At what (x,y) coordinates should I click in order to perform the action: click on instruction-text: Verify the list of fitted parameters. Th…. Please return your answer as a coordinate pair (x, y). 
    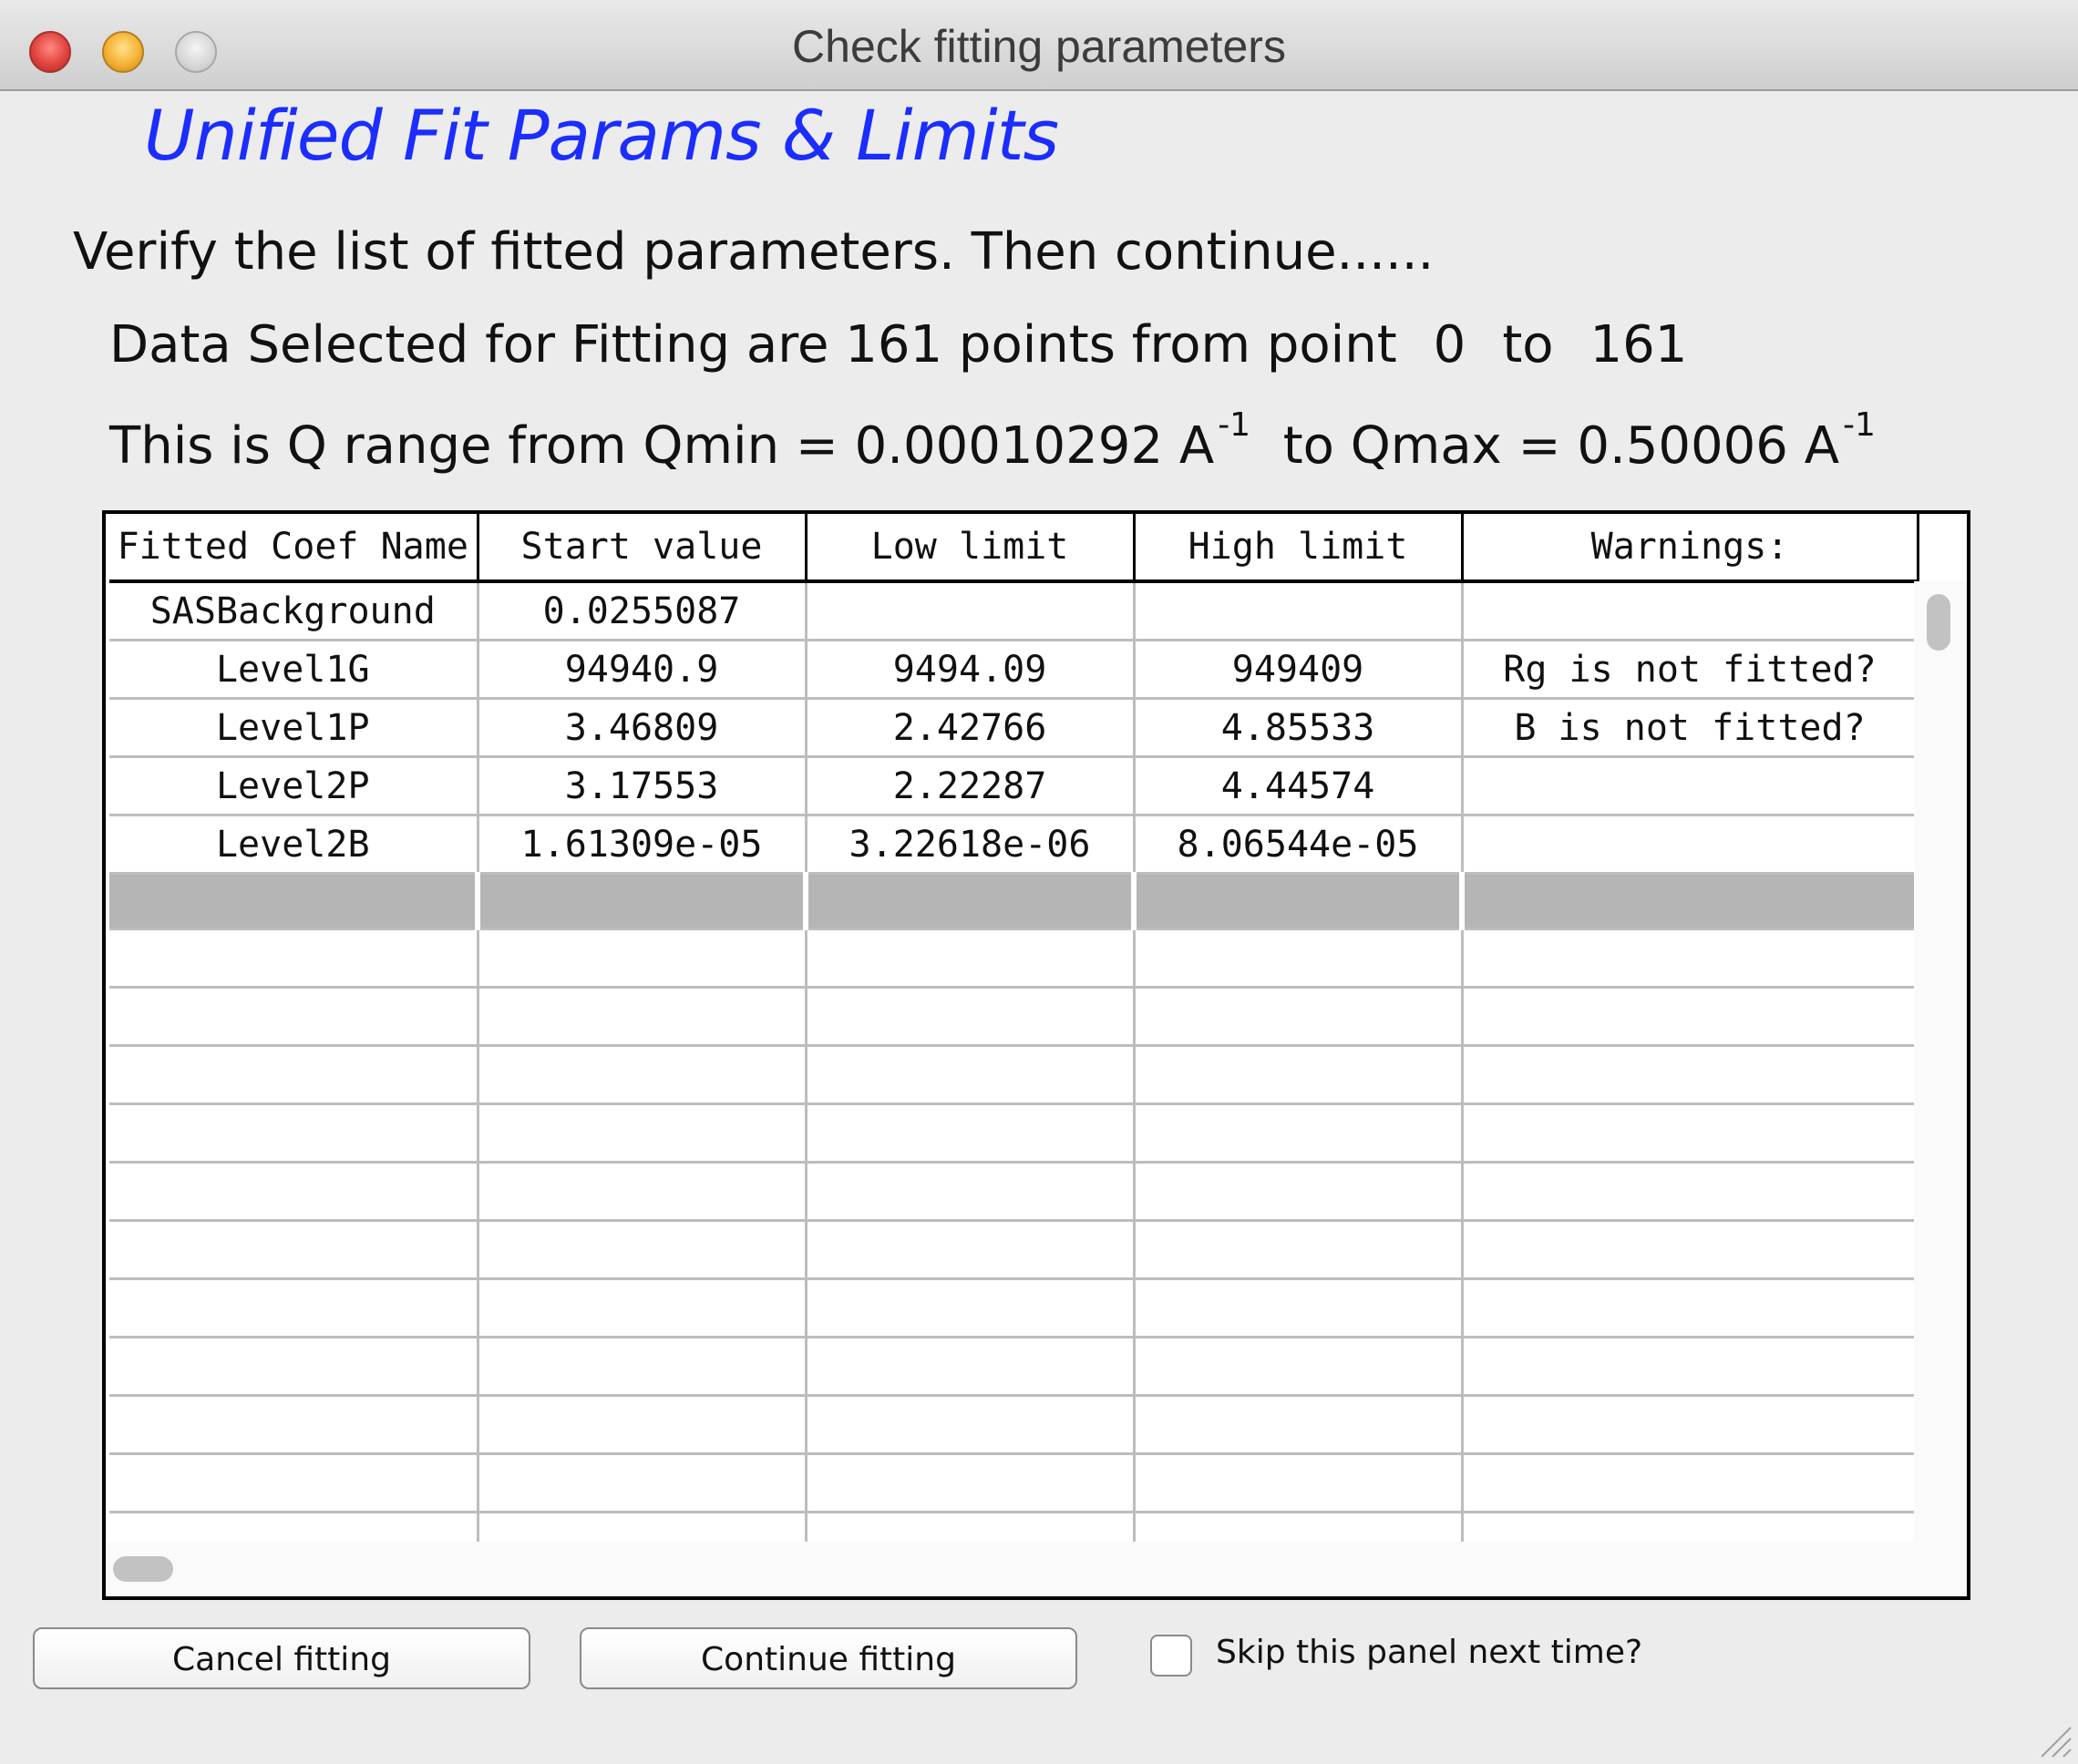
    Looking at the image, I should click on (754, 252).